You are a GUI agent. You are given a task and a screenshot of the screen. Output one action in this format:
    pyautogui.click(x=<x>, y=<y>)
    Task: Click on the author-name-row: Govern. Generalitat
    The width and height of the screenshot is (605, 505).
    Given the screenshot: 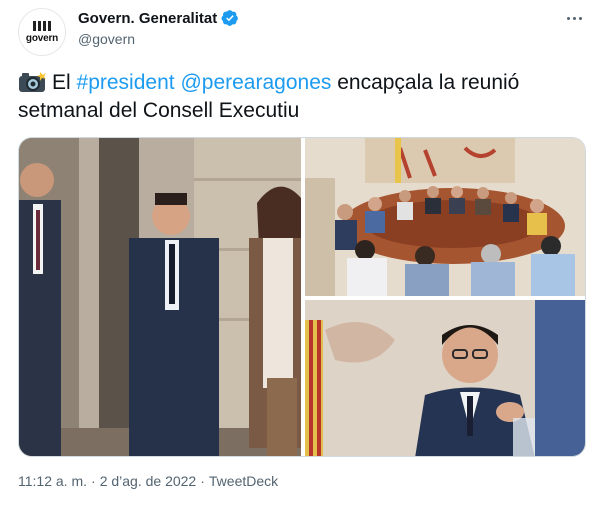 What is the action you would take?
    pyautogui.click(x=158, y=18)
    